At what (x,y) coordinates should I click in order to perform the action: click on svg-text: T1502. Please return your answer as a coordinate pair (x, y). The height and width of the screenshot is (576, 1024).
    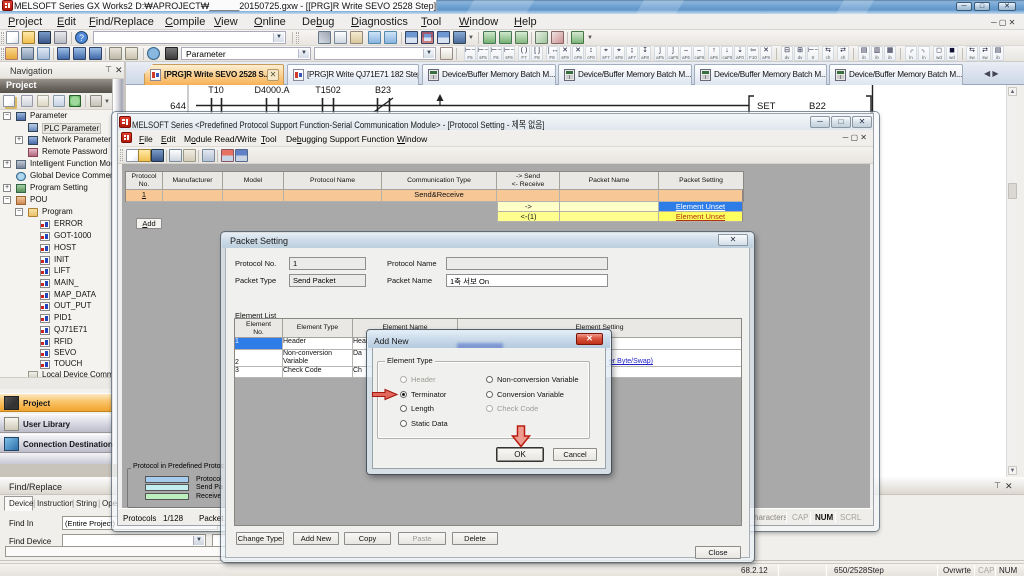
    Looking at the image, I should click on (328, 90).